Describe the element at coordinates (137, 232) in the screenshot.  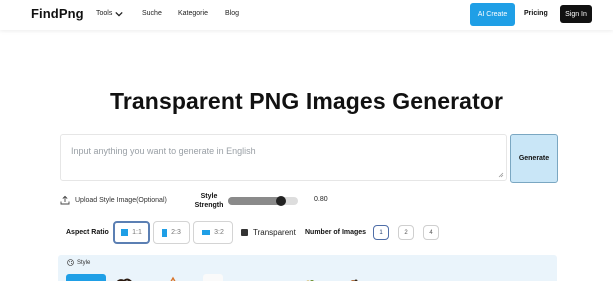
I see `aspect-ratio-label-1: 1:1` at that location.